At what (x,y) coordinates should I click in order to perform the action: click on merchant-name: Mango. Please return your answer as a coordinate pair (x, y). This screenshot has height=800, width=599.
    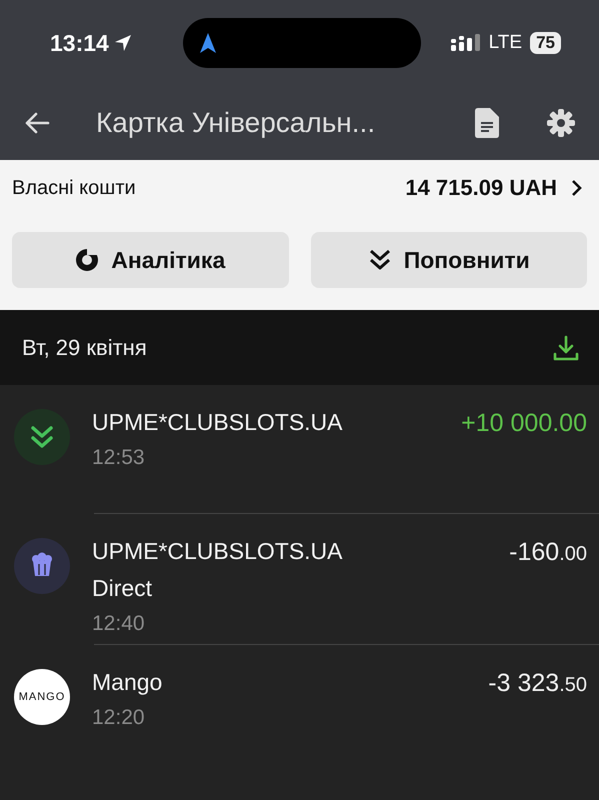
    Looking at the image, I should click on (128, 682).